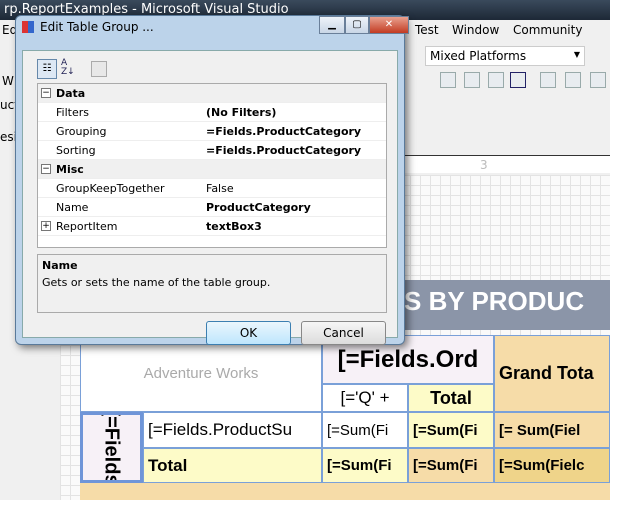 The image size is (625, 513). What do you see at coordinates (81, 131) in the screenshot?
I see `property-name: Grouping` at bounding box center [81, 131].